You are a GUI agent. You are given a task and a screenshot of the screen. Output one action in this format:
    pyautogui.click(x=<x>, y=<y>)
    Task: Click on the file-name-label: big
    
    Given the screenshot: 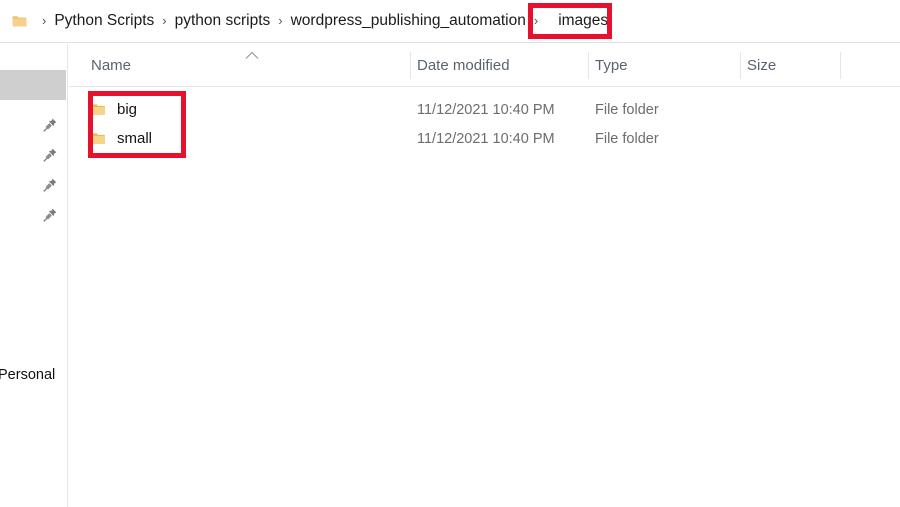 What is the action you would take?
    pyautogui.click(x=127, y=109)
    